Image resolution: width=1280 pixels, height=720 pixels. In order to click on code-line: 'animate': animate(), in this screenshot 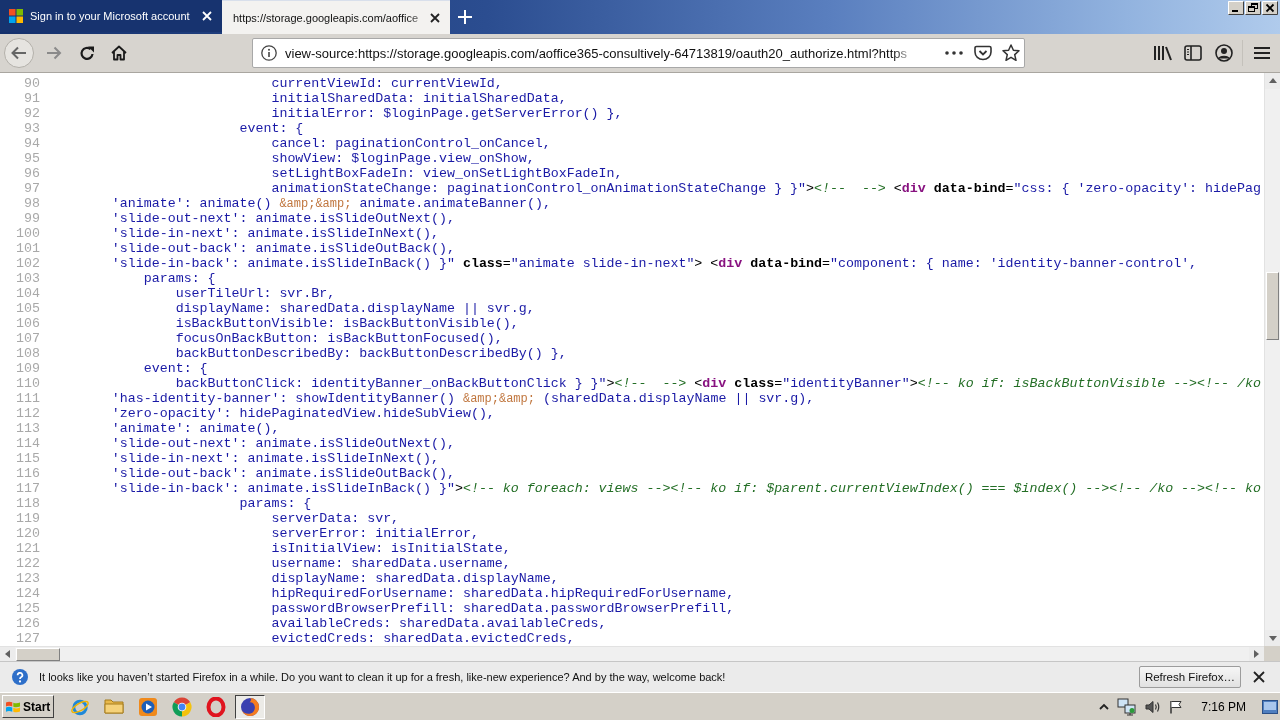, I will do `click(195, 428)`.